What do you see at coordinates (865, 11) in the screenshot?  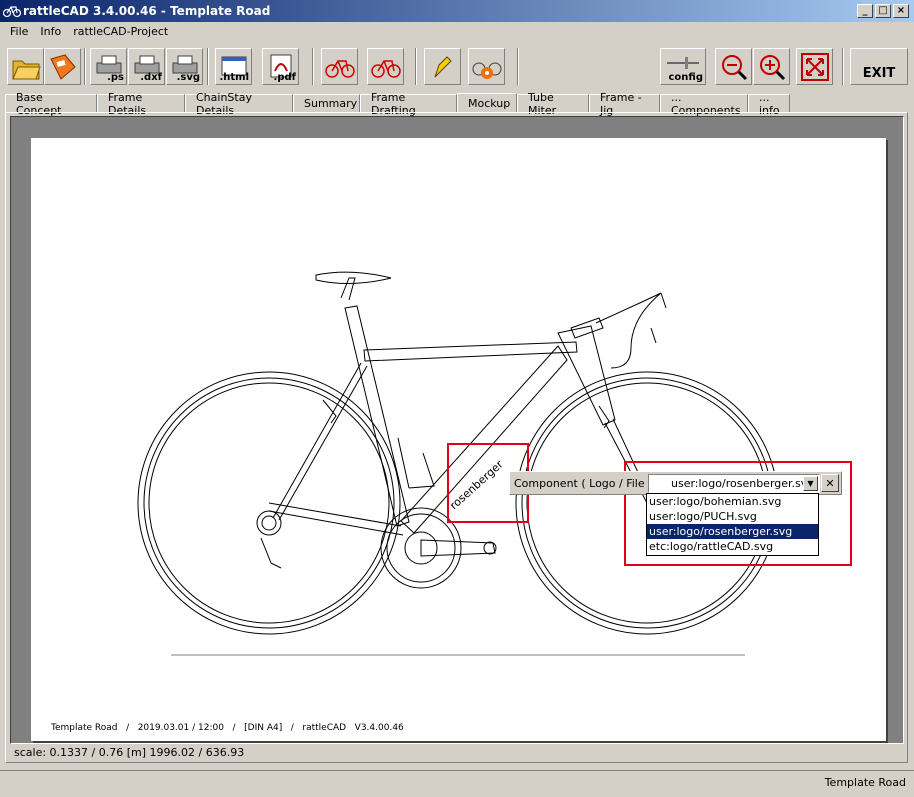 I see `minimize-button: _` at bounding box center [865, 11].